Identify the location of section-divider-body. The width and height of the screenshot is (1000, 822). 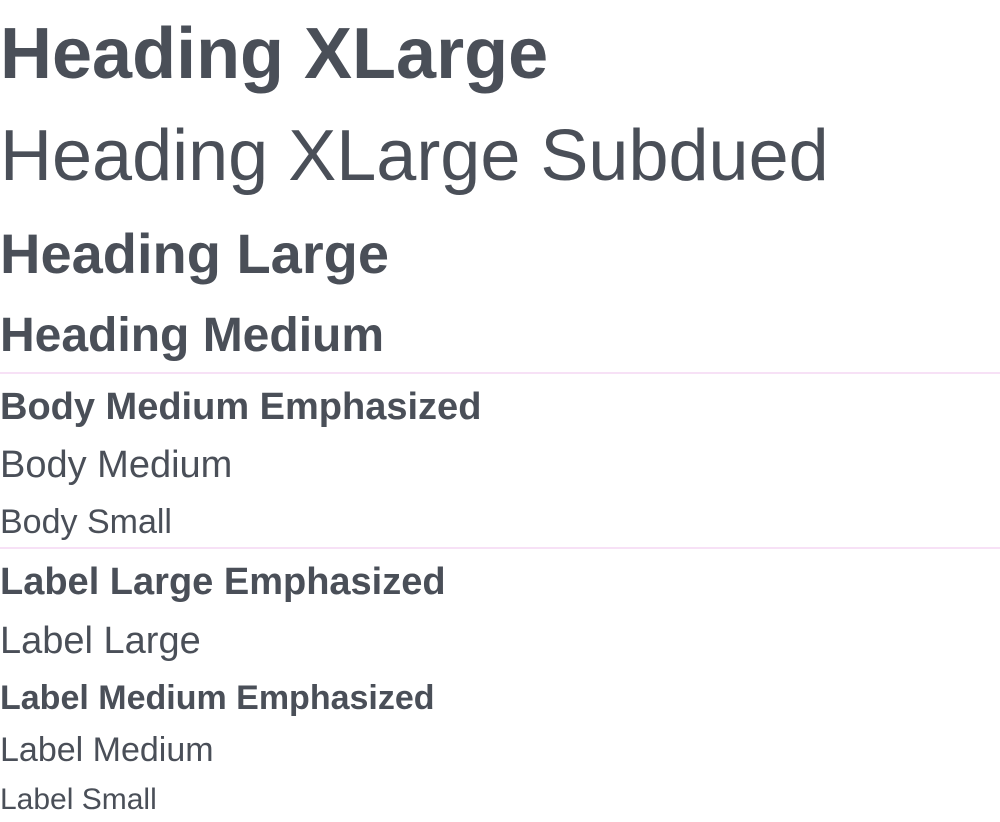
(500, 373).